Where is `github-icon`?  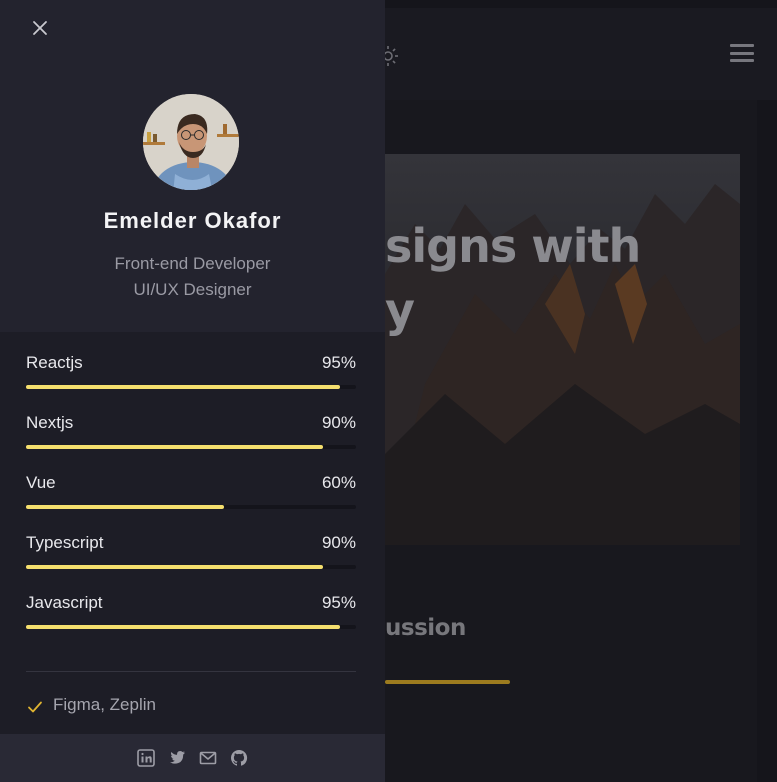
github-icon is located at coordinates (239, 758).